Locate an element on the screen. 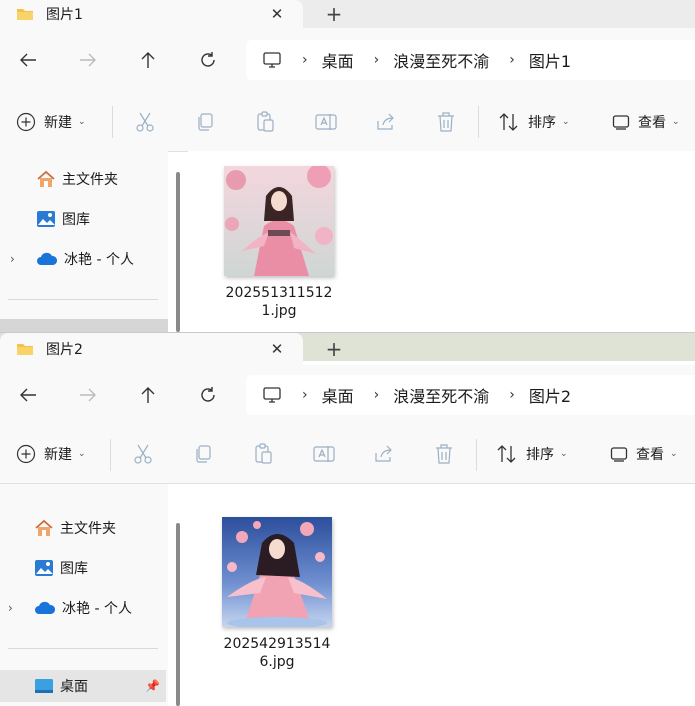 This screenshot has width=695, height=706. breadcrumb-current: 图片2 is located at coordinates (550, 395).